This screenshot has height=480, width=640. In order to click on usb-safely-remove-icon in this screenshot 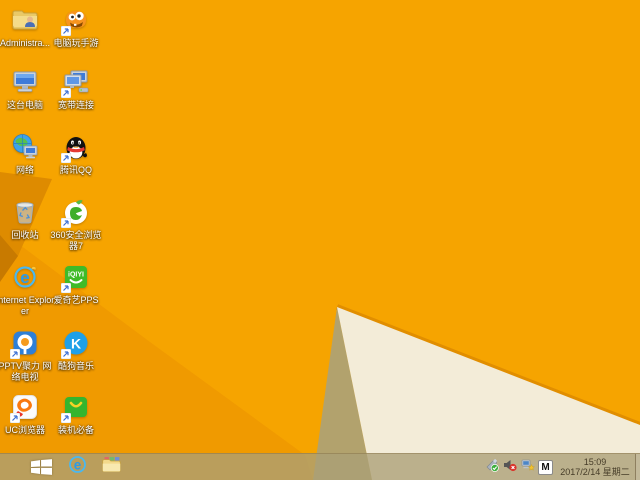, I will do `click(492, 467)`.